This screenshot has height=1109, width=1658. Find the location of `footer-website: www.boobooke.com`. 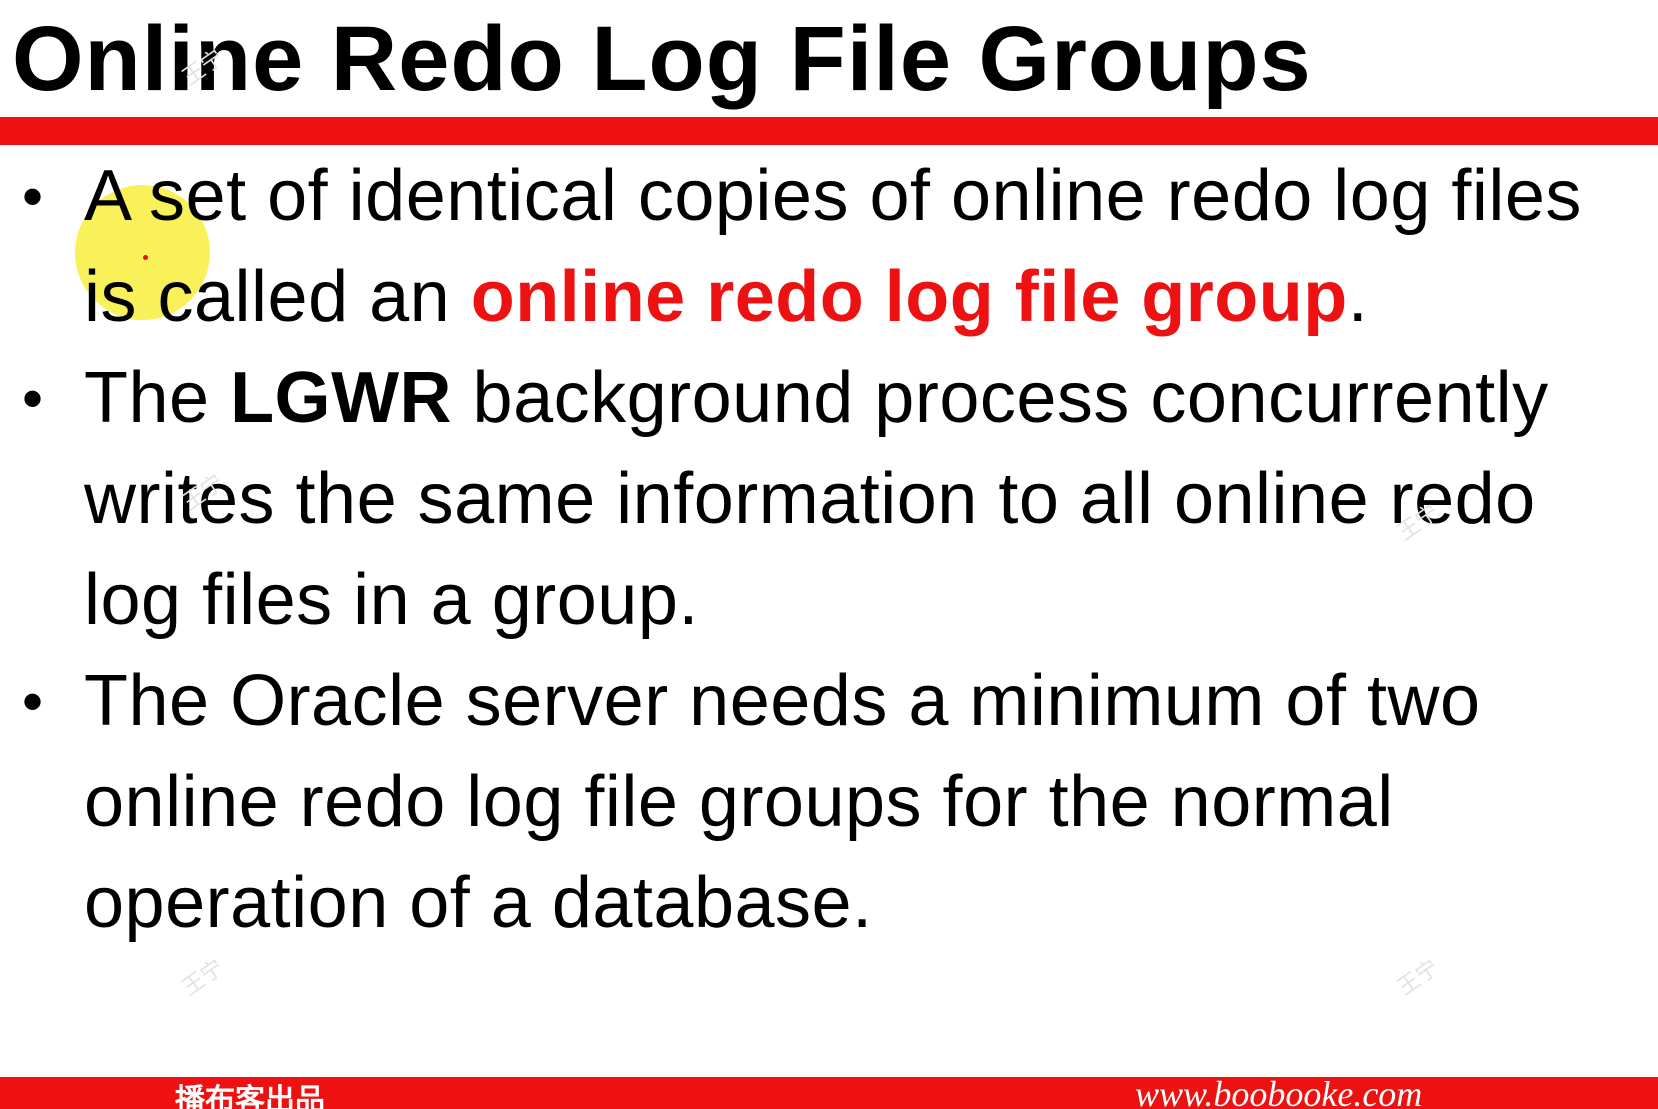

footer-website: www.boobooke.com is located at coordinates (1279, 1093).